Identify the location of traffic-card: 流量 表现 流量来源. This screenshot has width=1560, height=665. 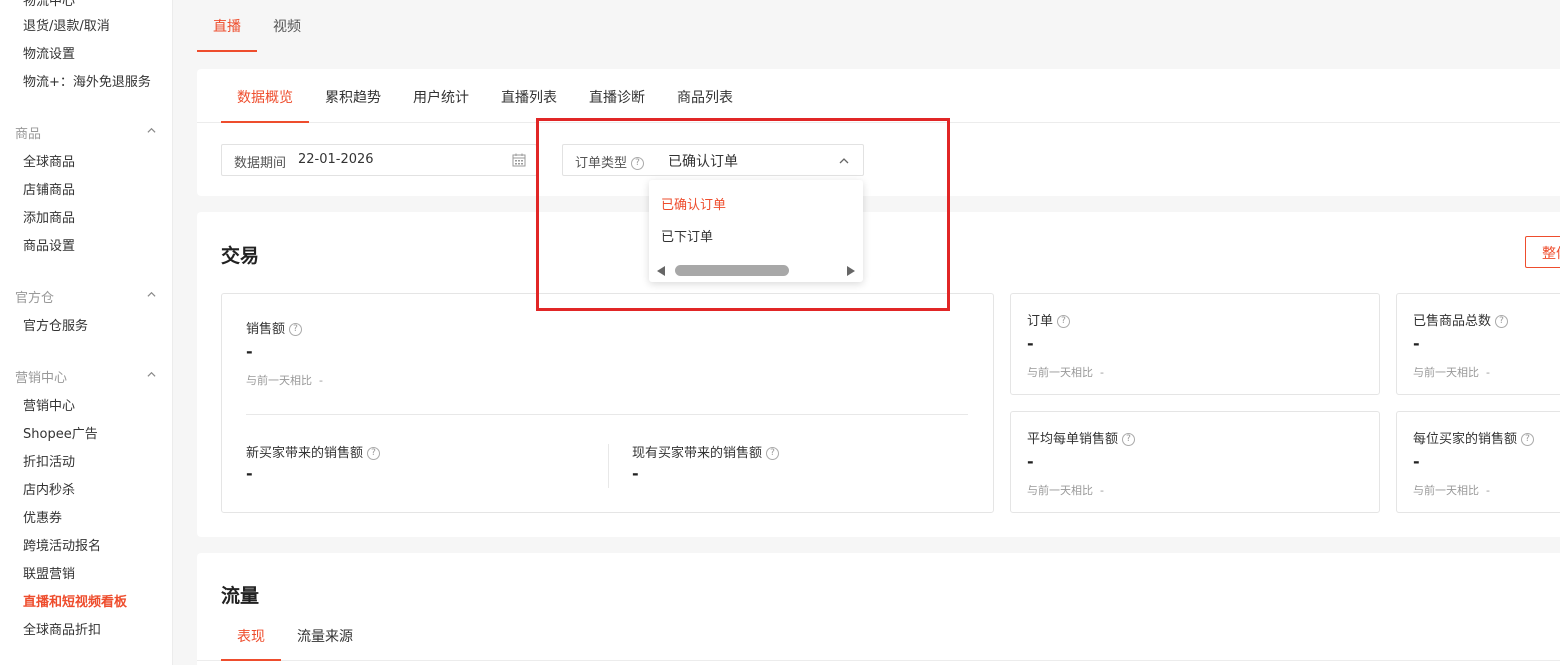
(878, 609).